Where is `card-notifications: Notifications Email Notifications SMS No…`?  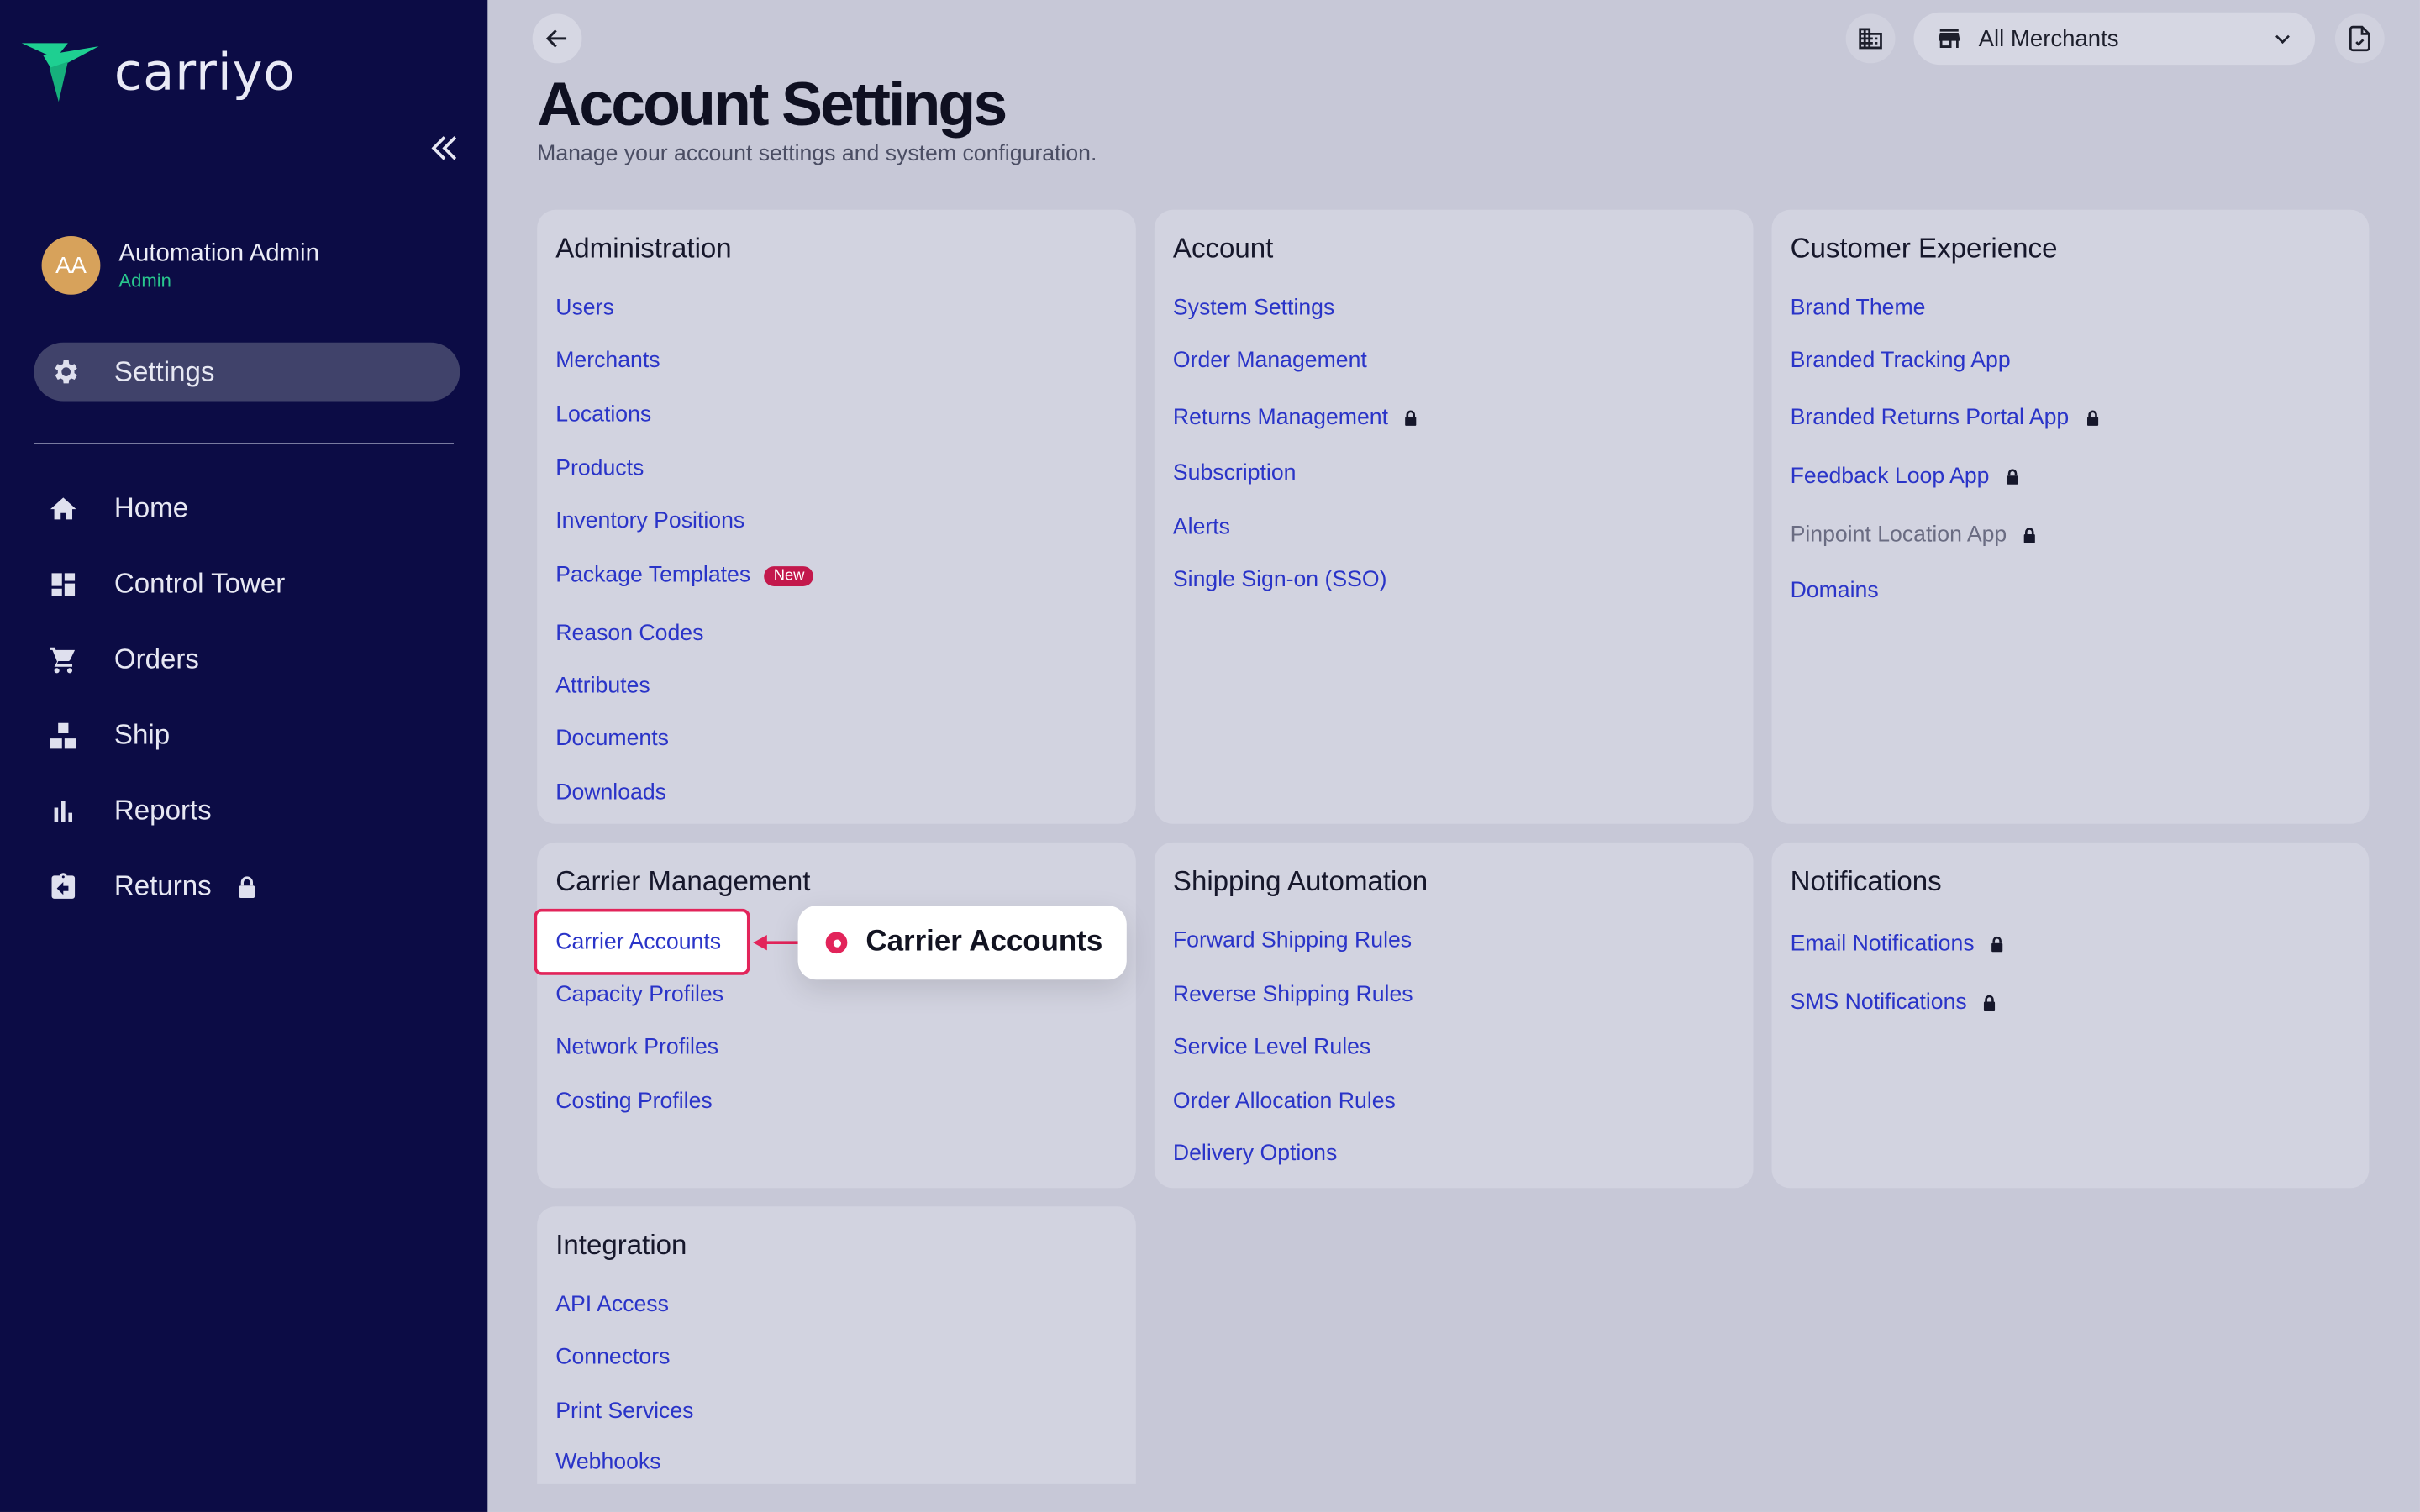 card-notifications: Notifications Email Notifications SMS No… is located at coordinates (2070, 1015).